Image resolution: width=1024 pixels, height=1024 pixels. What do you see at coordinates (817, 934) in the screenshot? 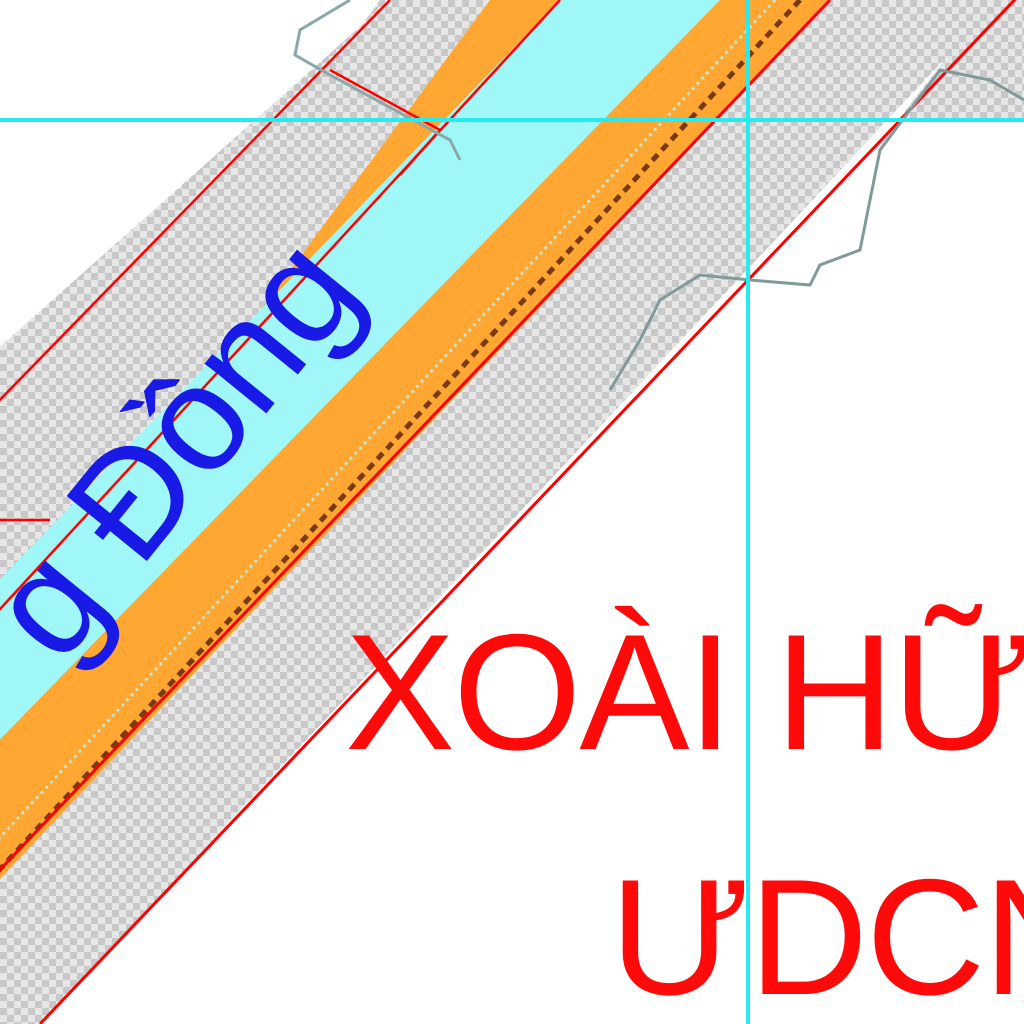
I see `zone-label-line-2: ƯDCN` at bounding box center [817, 934].